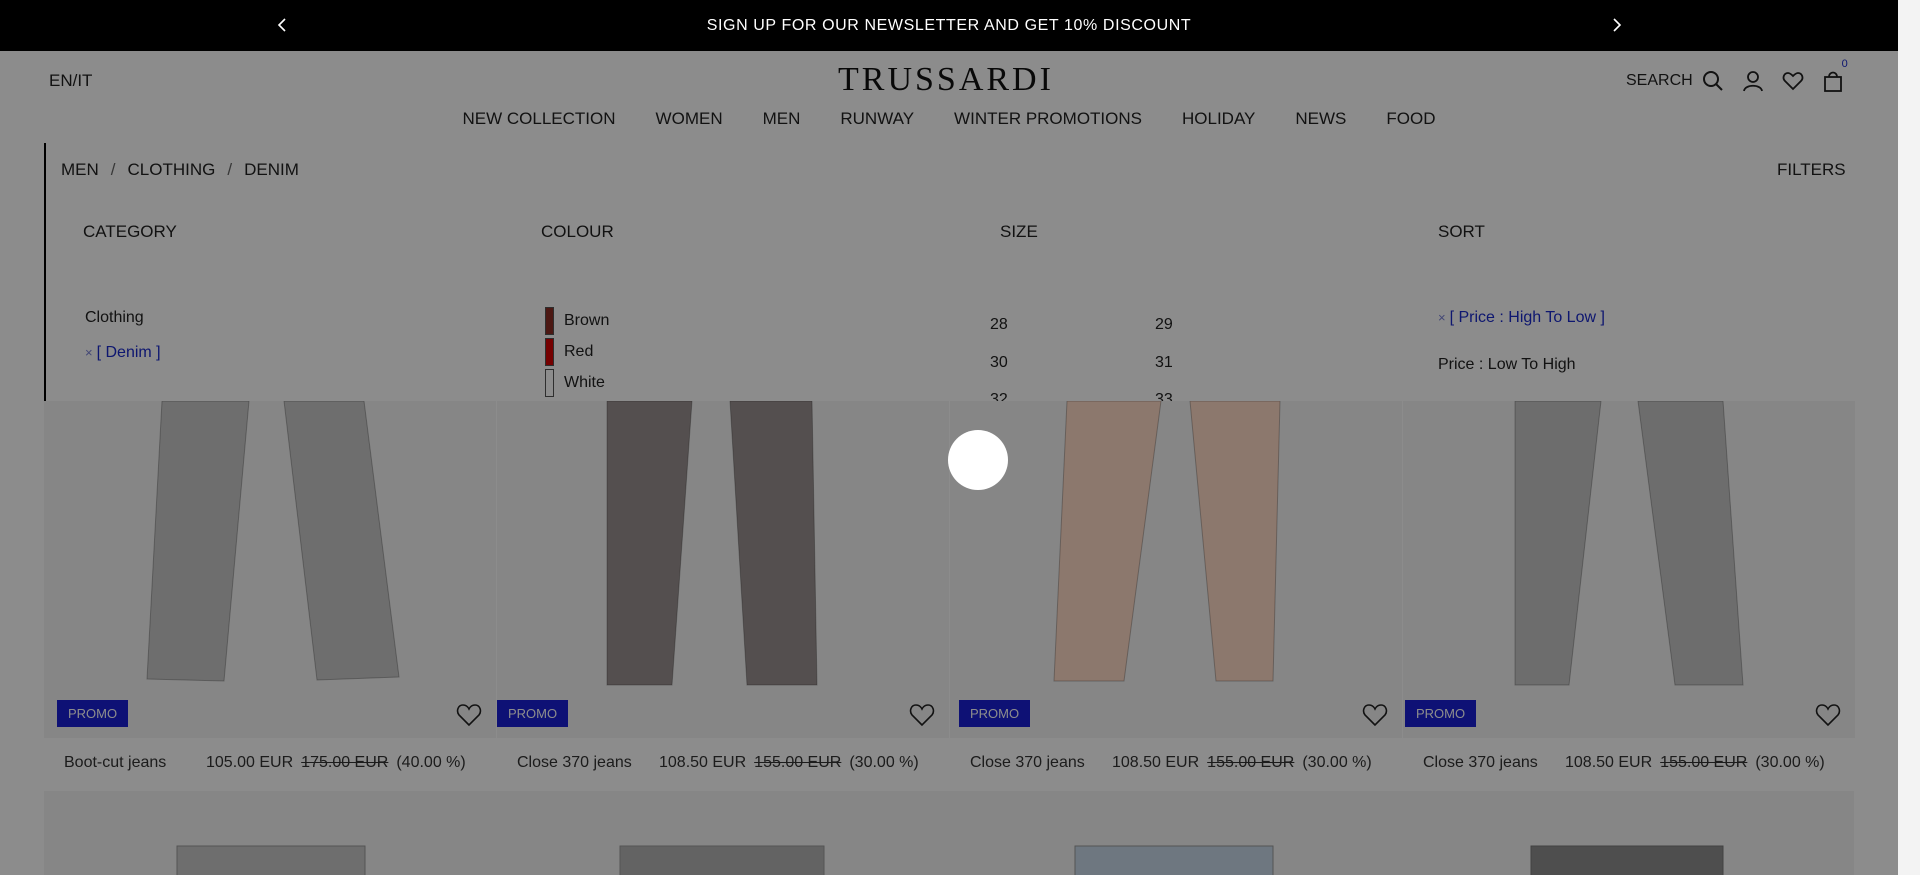  What do you see at coordinates (539, 119) in the screenshot?
I see `nav-new-collection: NEW COLLECTION` at bounding box center [539, 119].